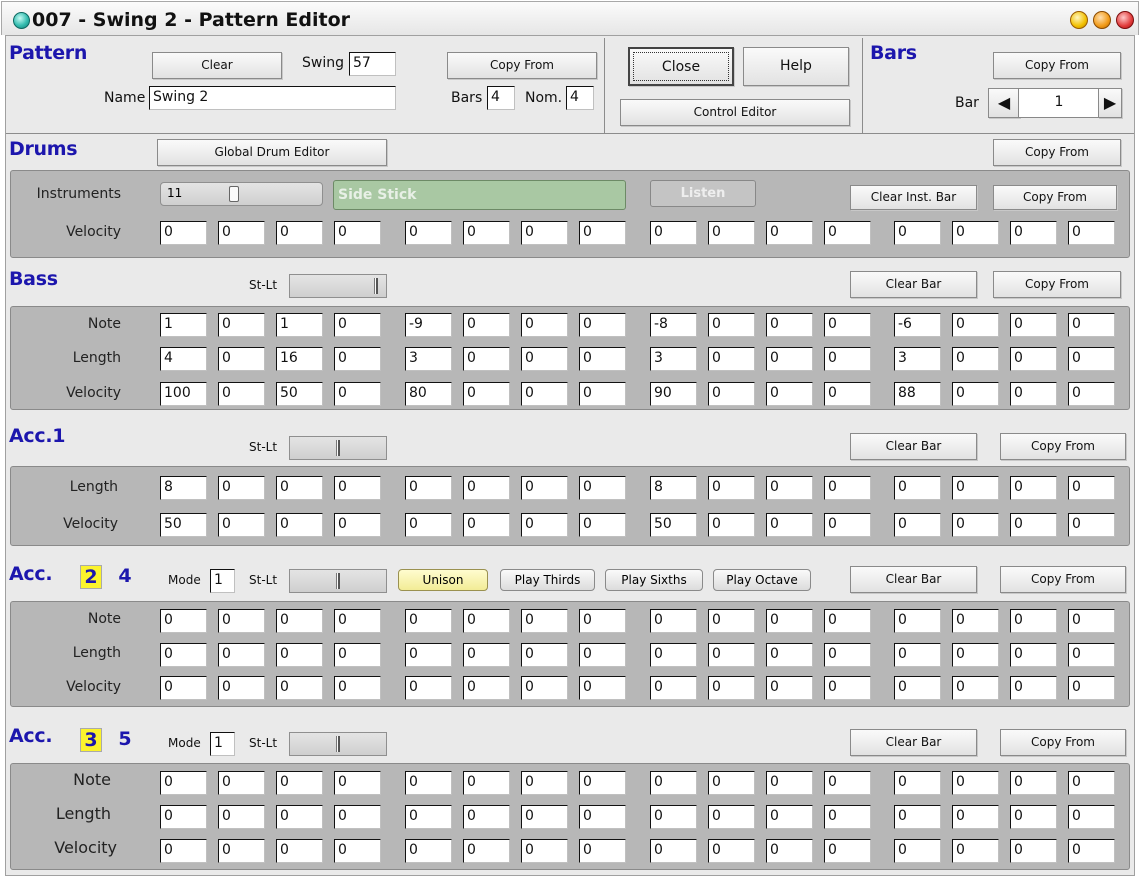 The image size is (1140, 879). What do you see at coordinates (673, 394) in the screenshot?
I see `step-cell-9: 90` at bounding box center [673, 394].